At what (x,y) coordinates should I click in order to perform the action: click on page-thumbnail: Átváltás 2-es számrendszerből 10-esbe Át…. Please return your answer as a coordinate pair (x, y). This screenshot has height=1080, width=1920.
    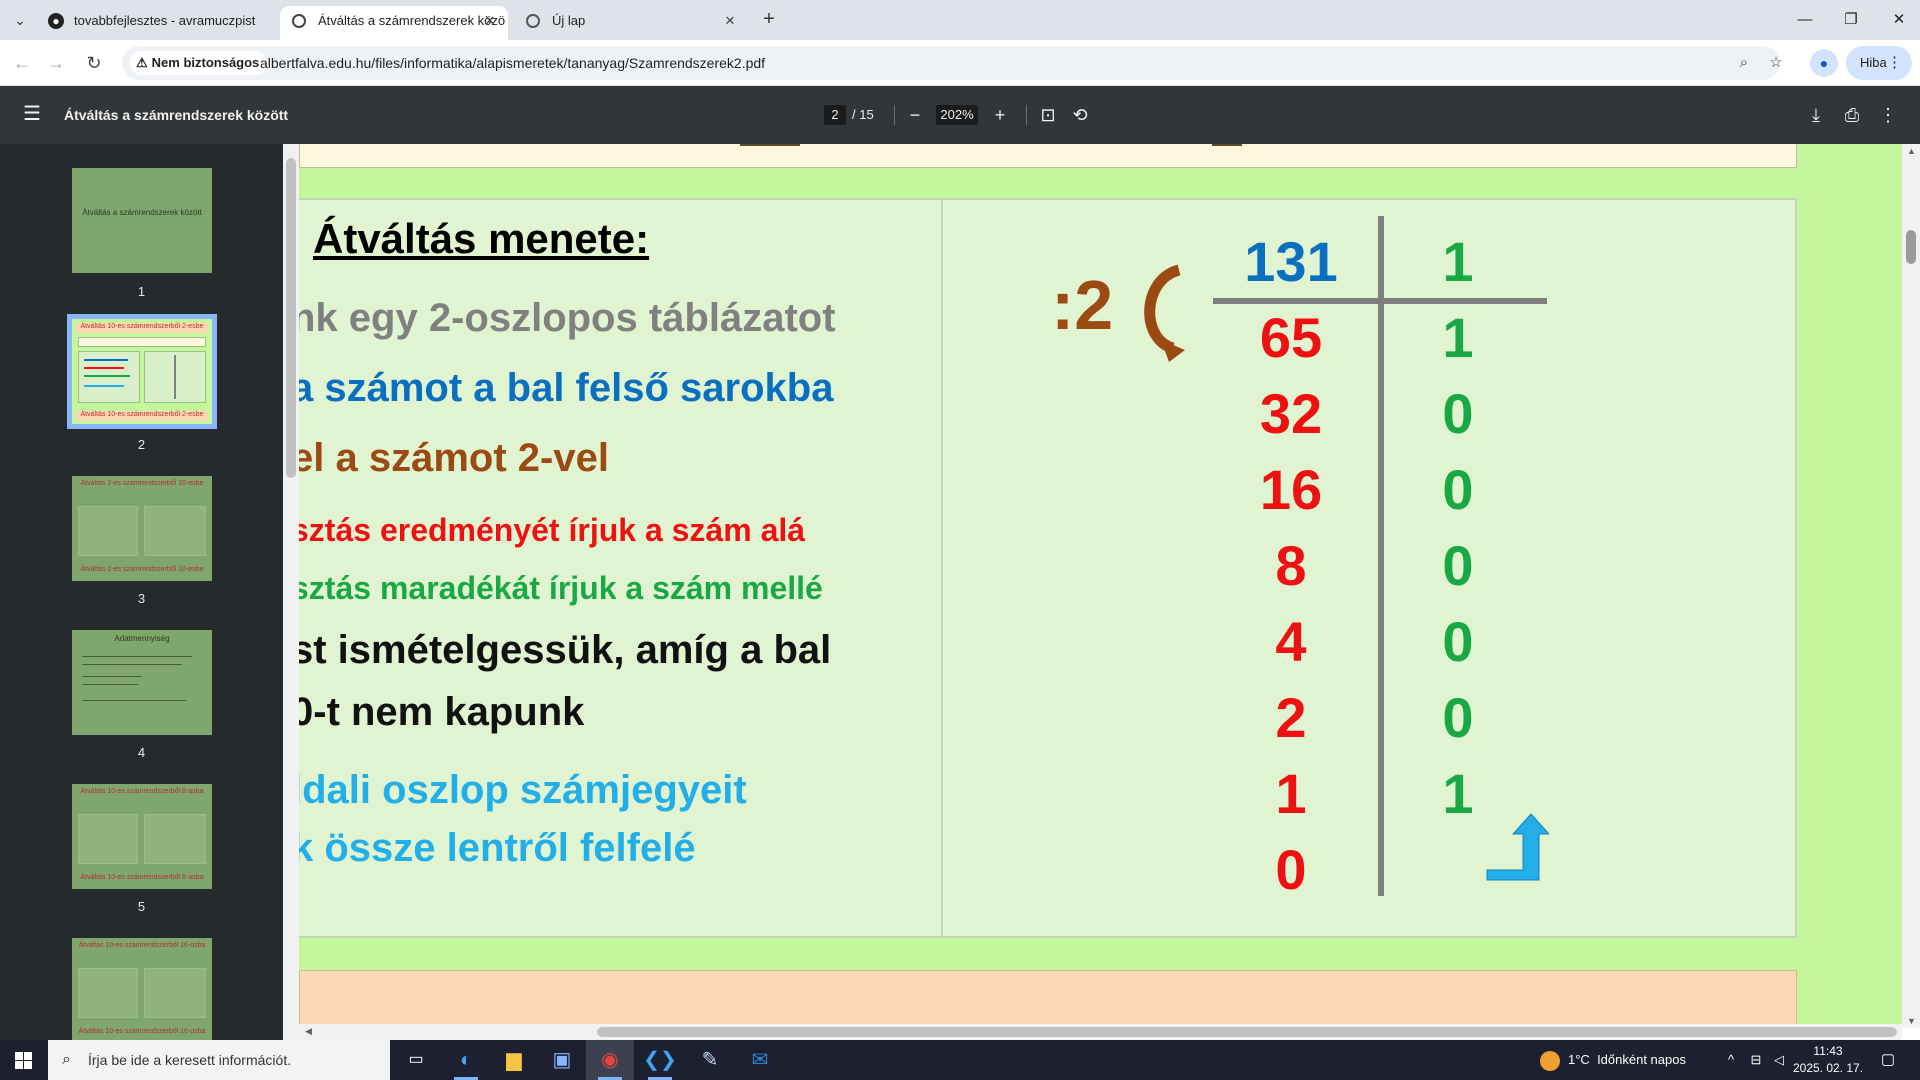
    Looking at the image, I should click on (142, 528).